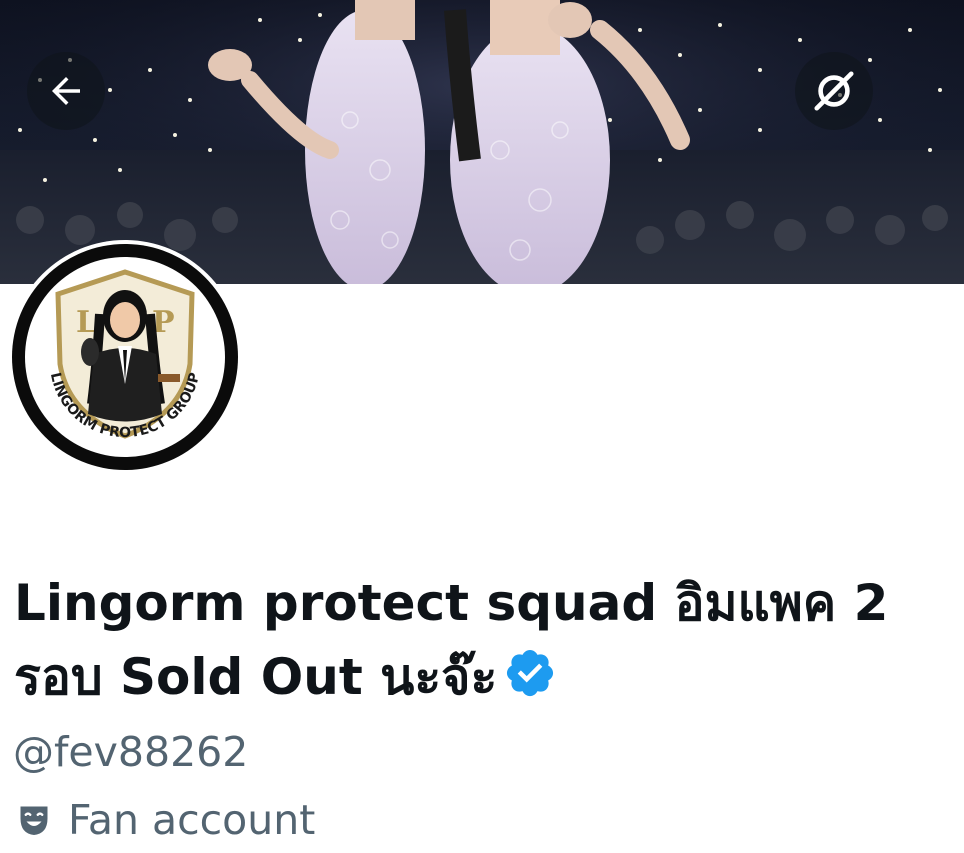  Describe the element at coordinates (530, 673) in the screenshot. I see `verified-badge-icon` at that location.